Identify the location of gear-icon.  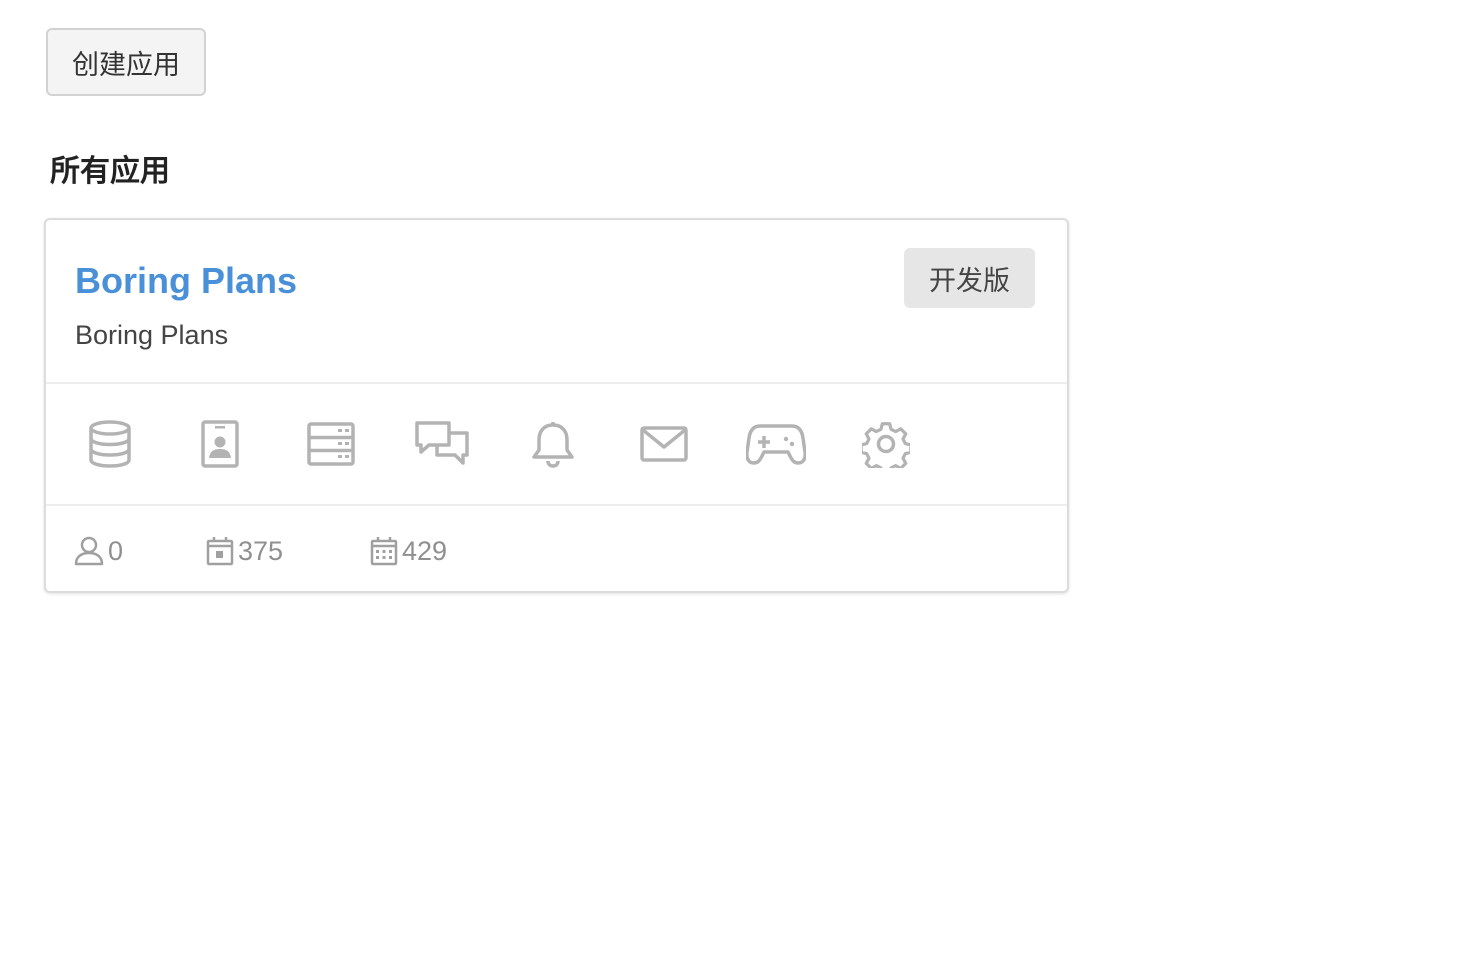
(886, 444).